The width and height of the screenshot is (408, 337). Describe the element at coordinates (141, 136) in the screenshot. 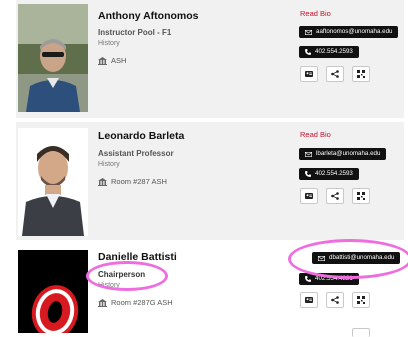

I see `faculty-name: Leonardo Barleta` at that location.